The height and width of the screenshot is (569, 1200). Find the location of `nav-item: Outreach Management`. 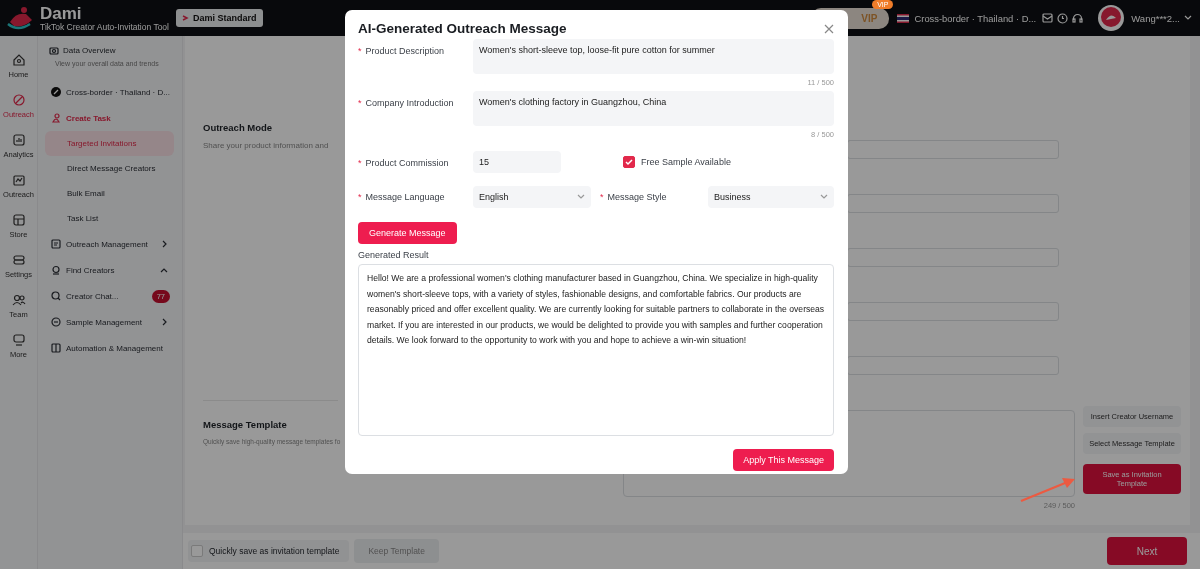

nav-item: Outreach Management is located at coordinates (109, 244).